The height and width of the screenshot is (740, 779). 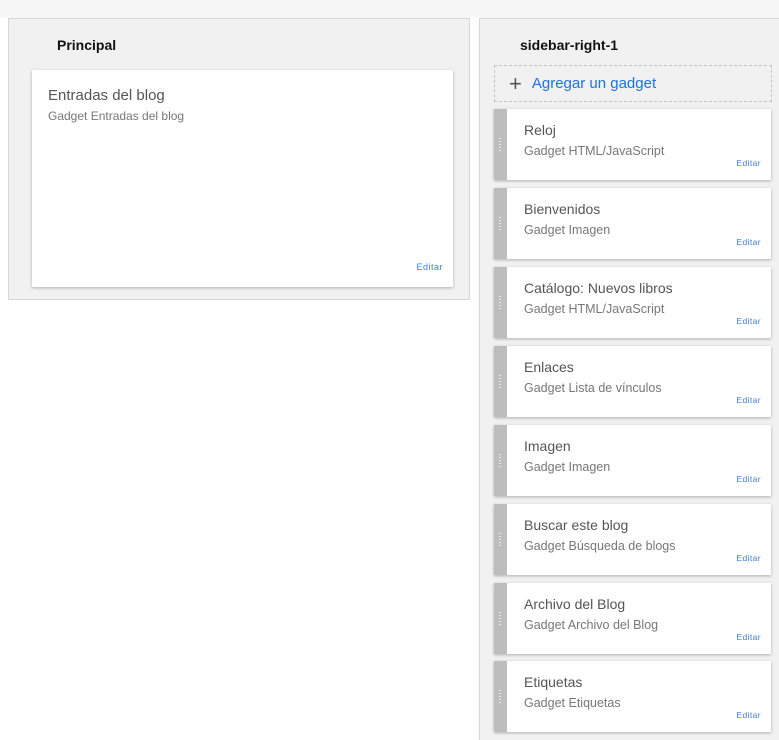 I want to click on gadget-type: Gadget Búsqueda de blogs, so click(x=600, y=546).